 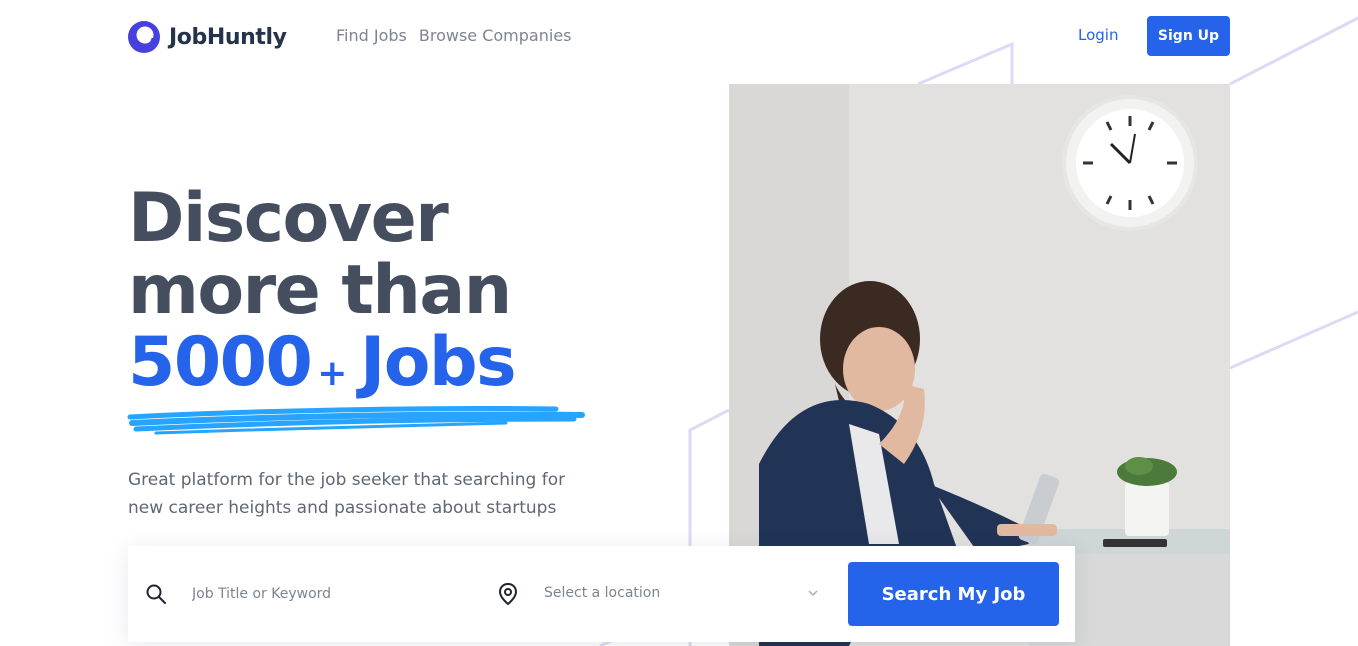 I want to click on logo-icon, so click(x=144, y=37).